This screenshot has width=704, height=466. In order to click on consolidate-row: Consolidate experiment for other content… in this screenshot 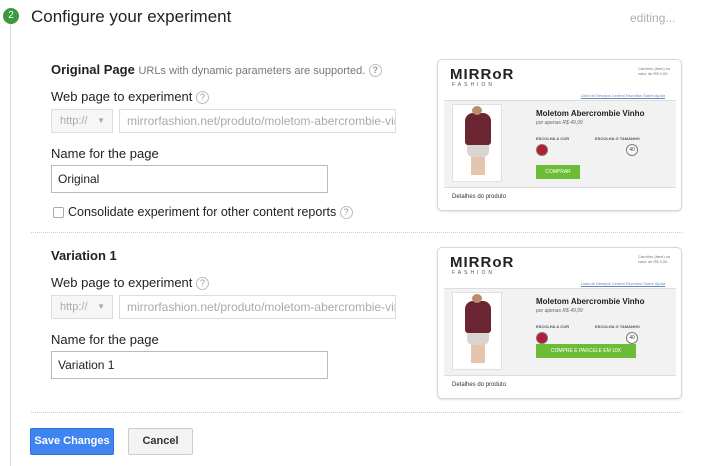, I will do `click(210, 212)`.